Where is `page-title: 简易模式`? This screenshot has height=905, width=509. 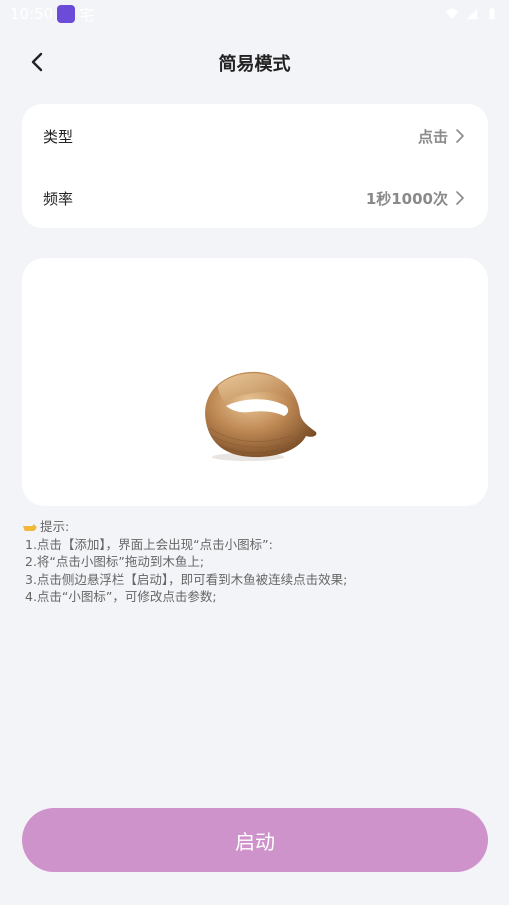 page-title: 简易模式 is located at coordinates (254, 64).